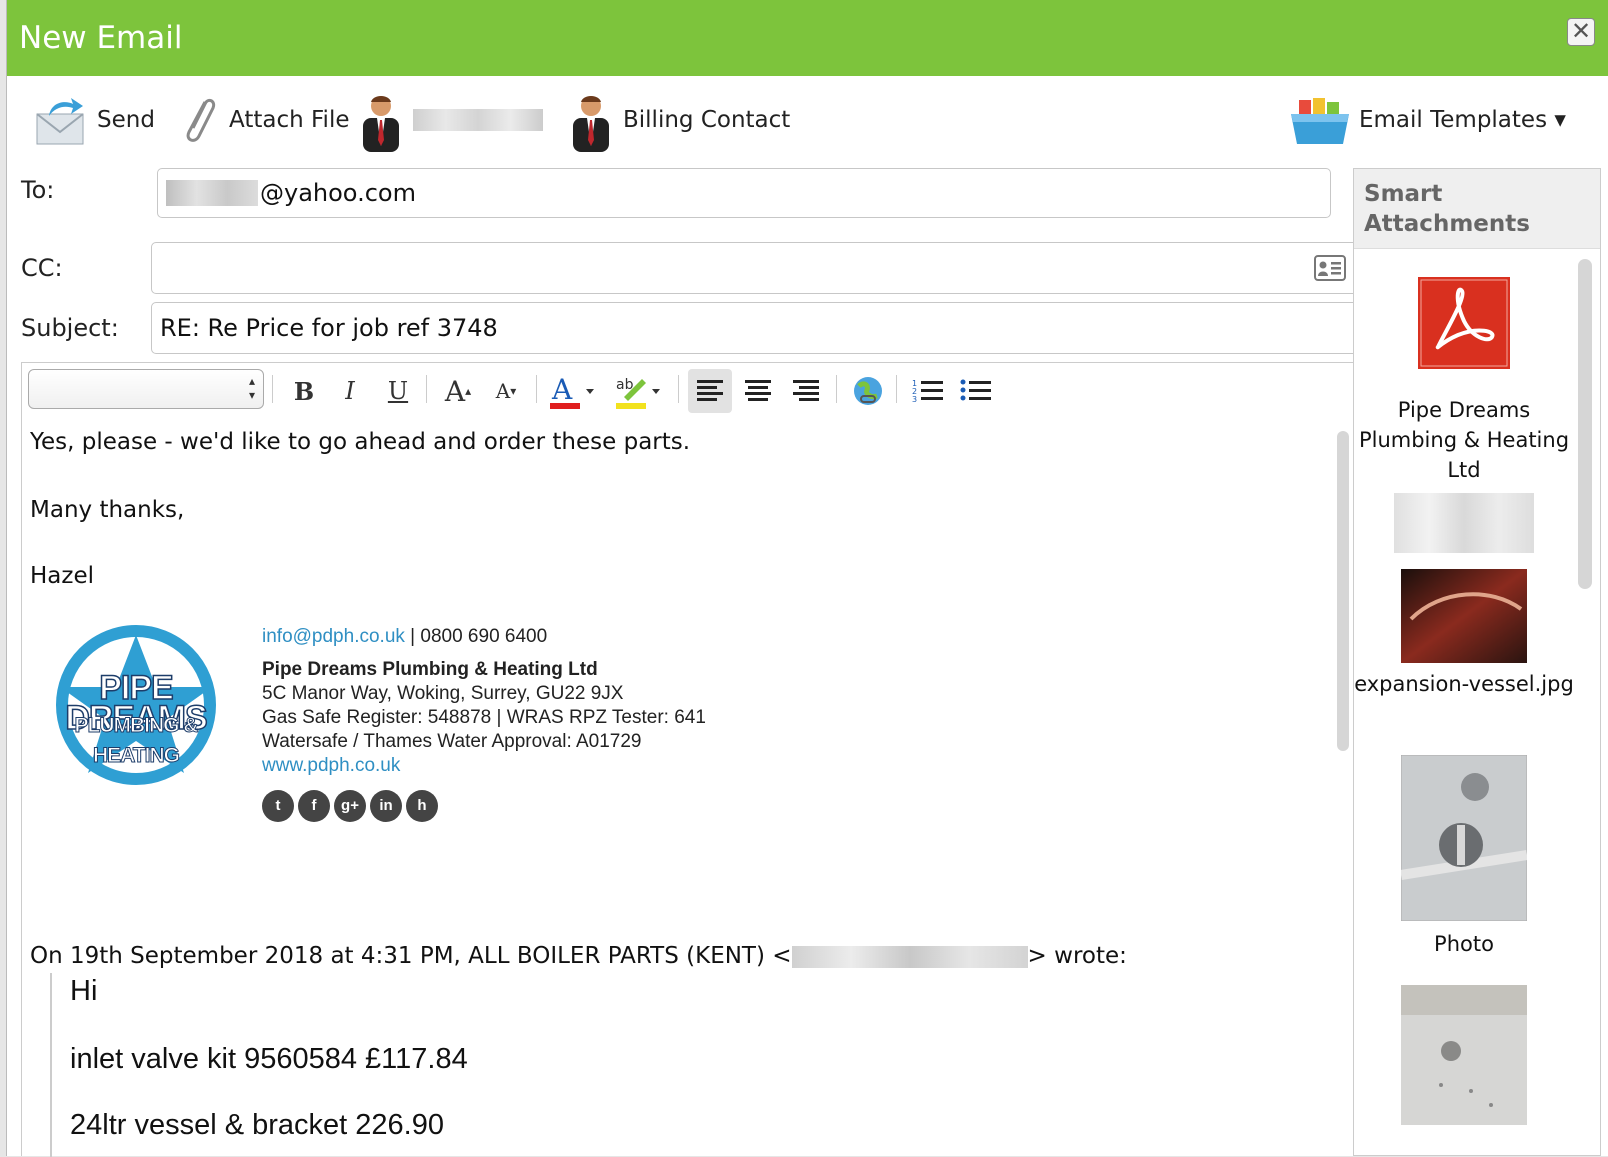 This screenshot has height=1157, width=1608. I want to click on highlight-color-icon: ab, so click(639, 391).